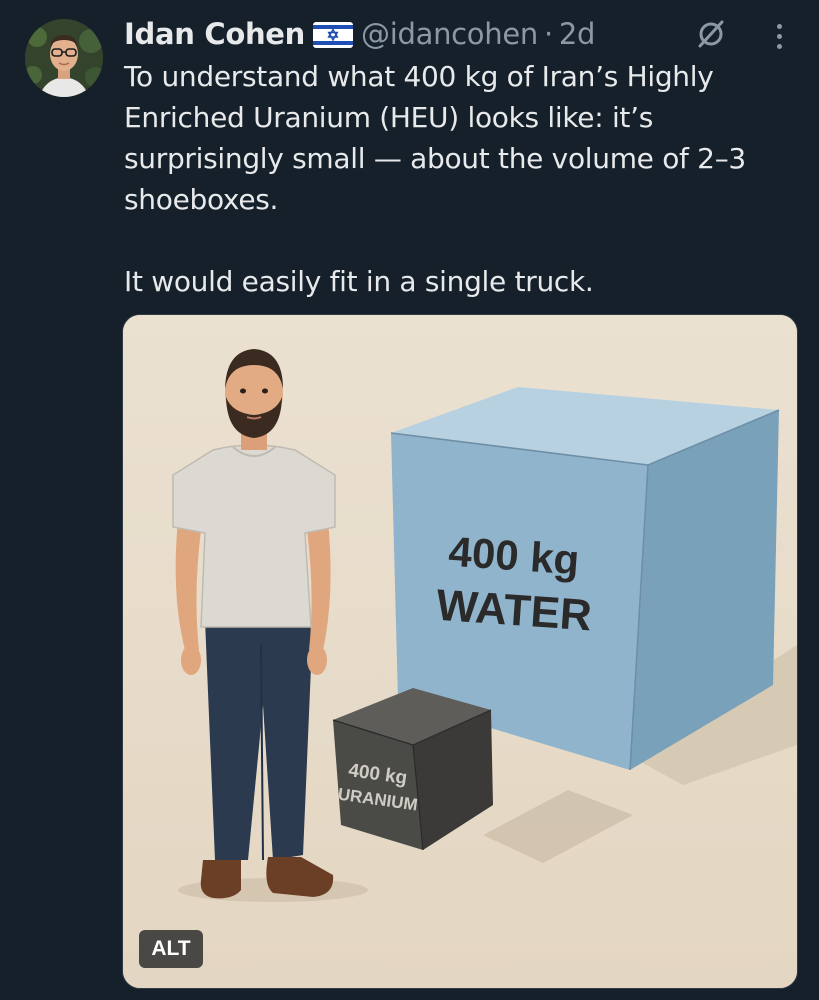 Image resolution: width=819 pixels, height=1000 pixels. I want to click on more-options-icon, so click(779, 36).